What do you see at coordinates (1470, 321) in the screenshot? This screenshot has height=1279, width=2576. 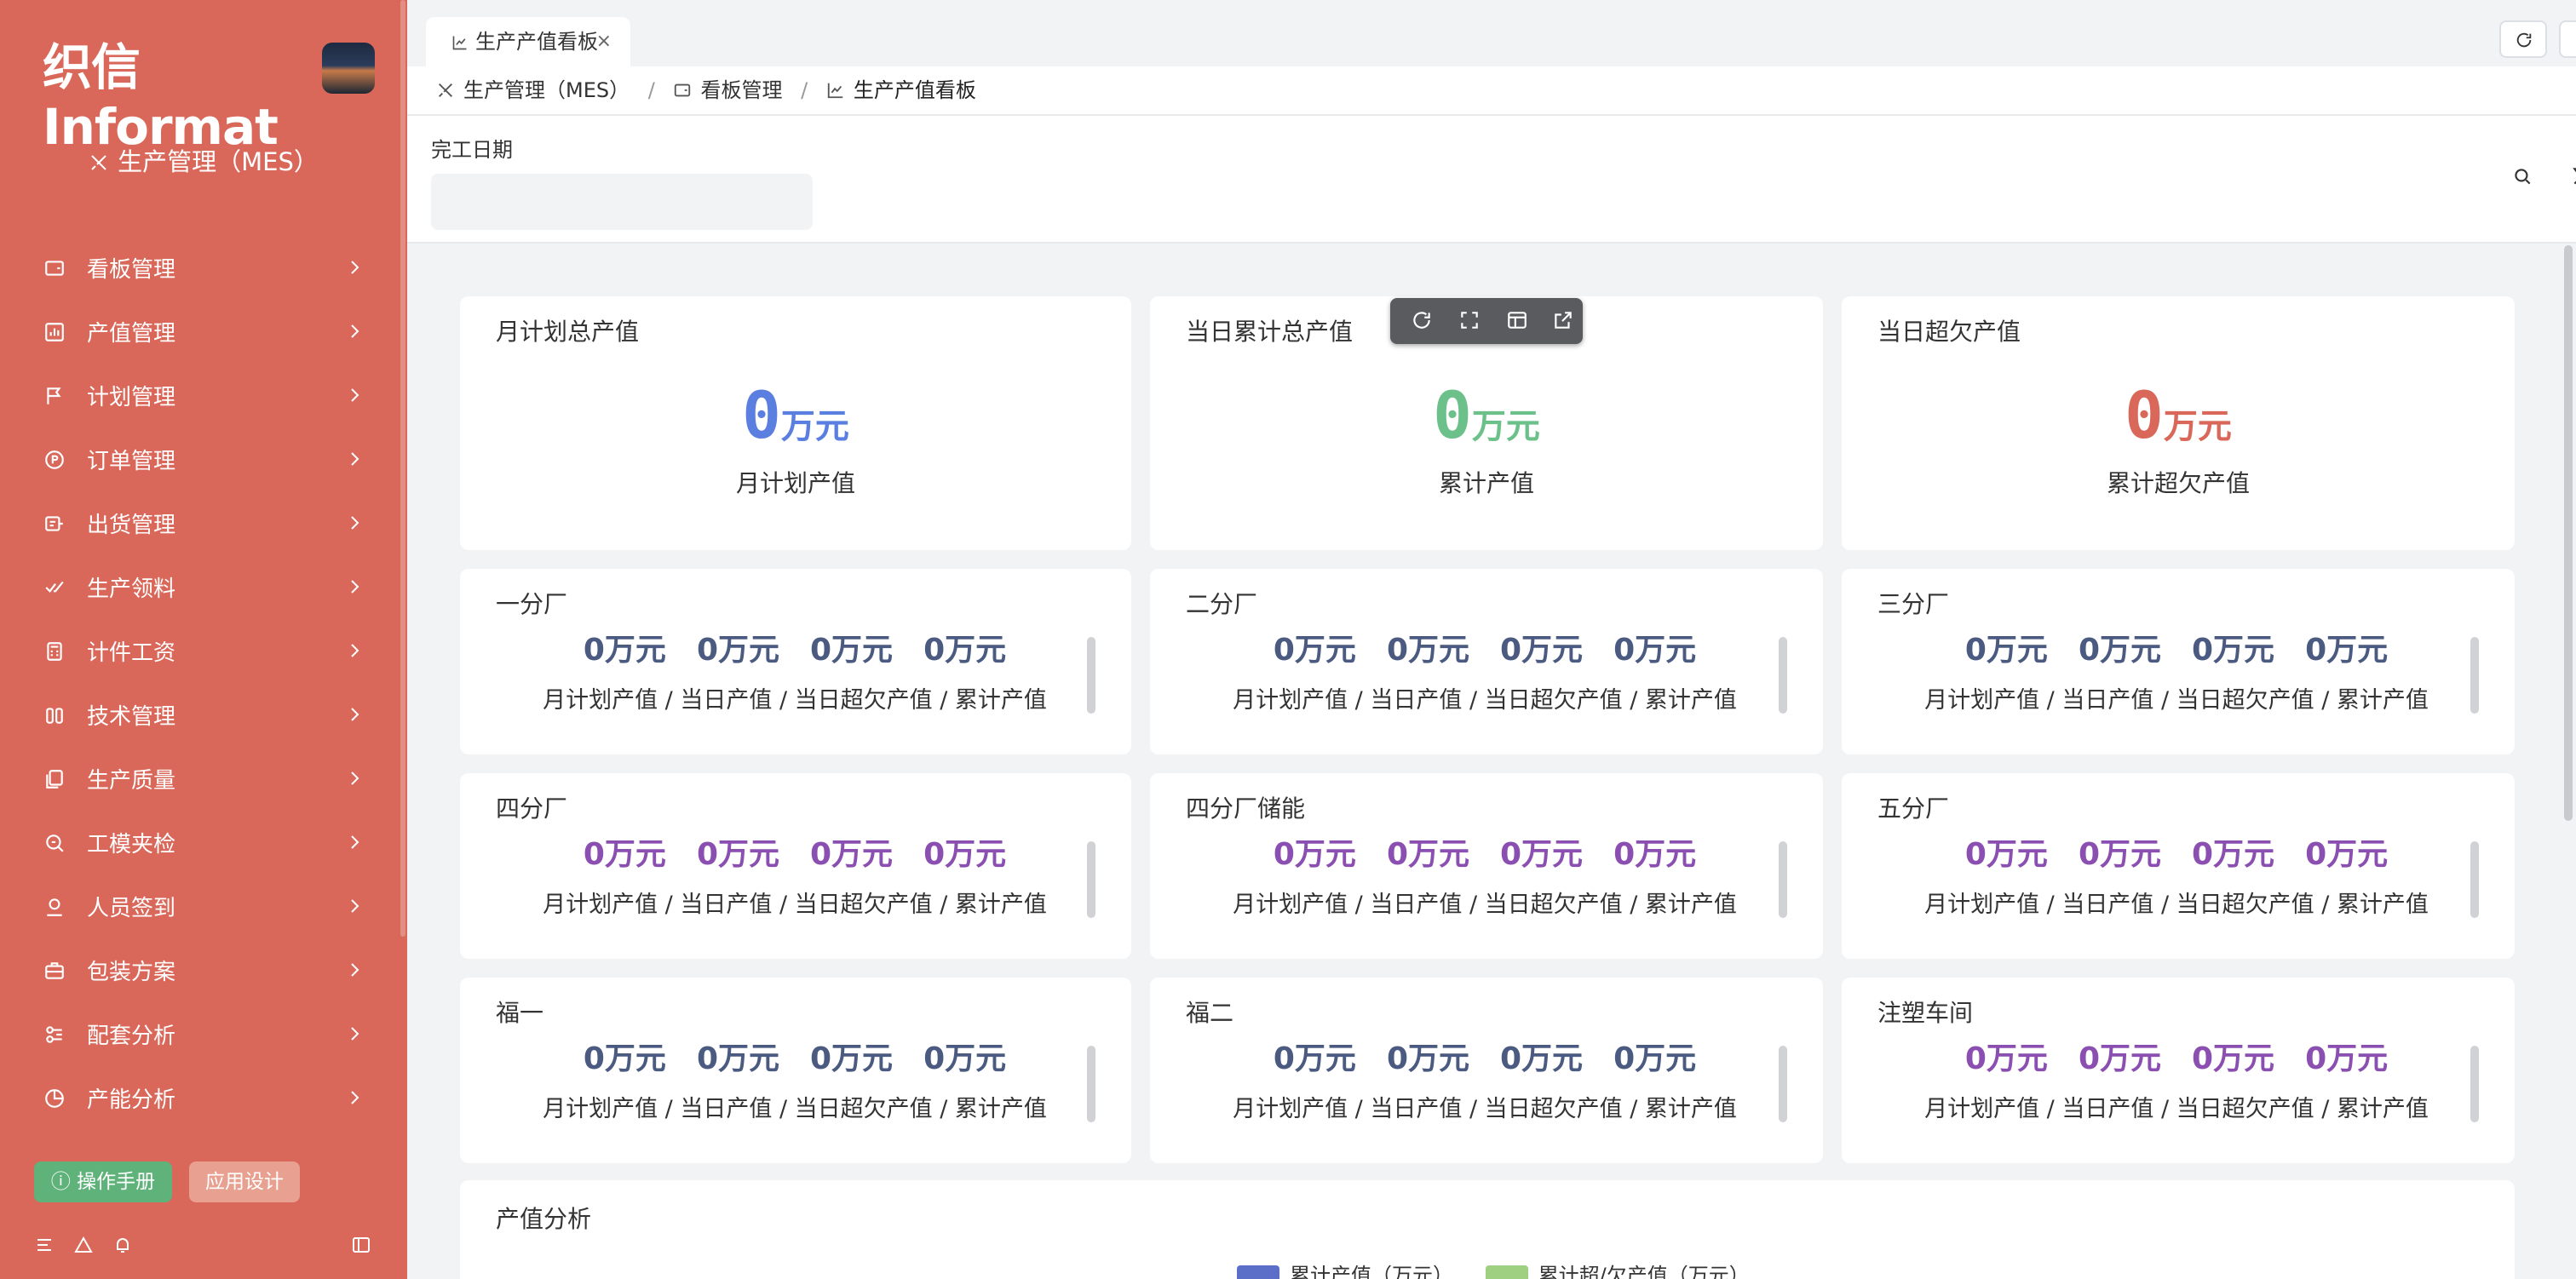 I see `fullscreen-icon` at bounding box center [1470, 321].